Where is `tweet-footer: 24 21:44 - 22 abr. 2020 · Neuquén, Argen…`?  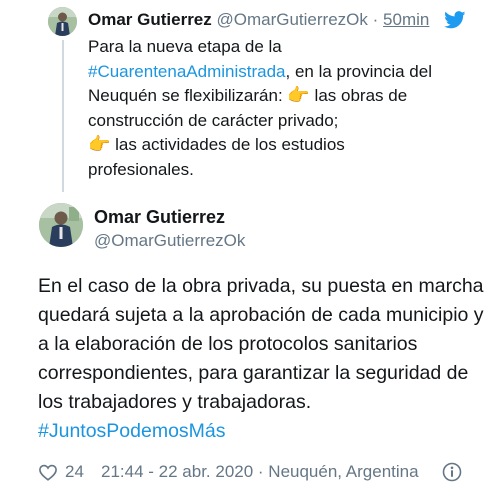 tweet-footer: 24 21:44 - 22 abr. 2020 · Neuquén, Argen… is located at coordinates (268, 472).